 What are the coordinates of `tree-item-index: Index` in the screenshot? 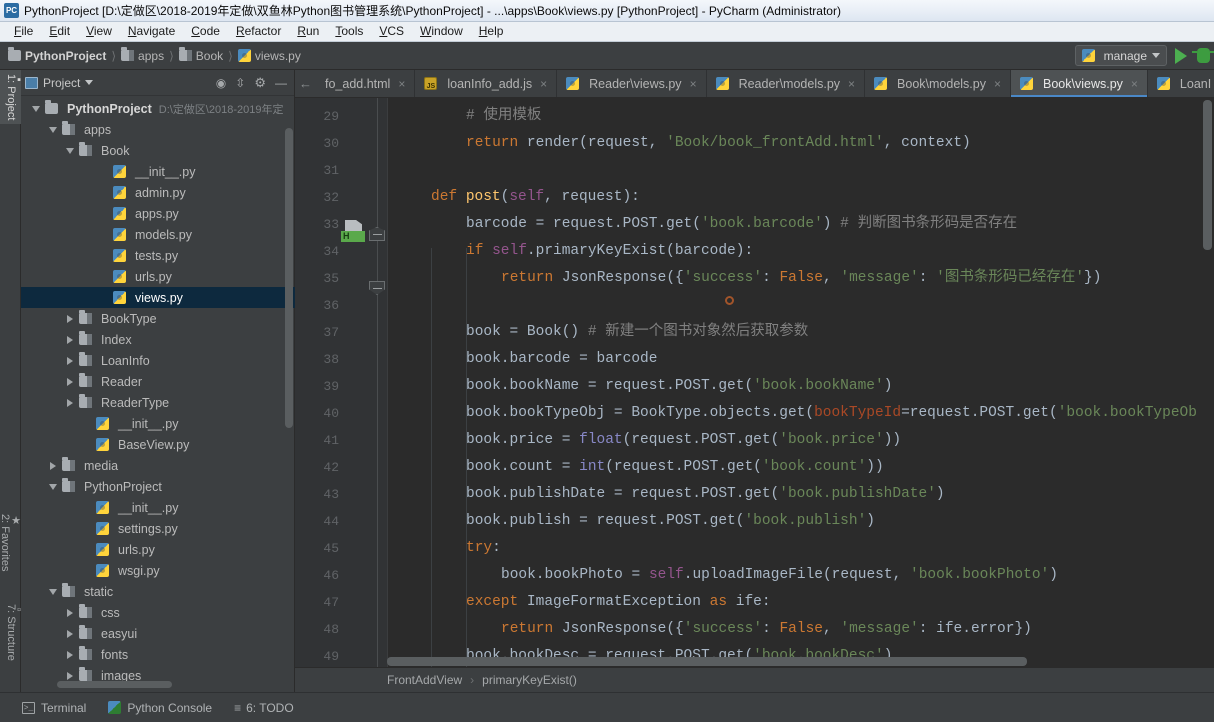 It's located at (158, 339).